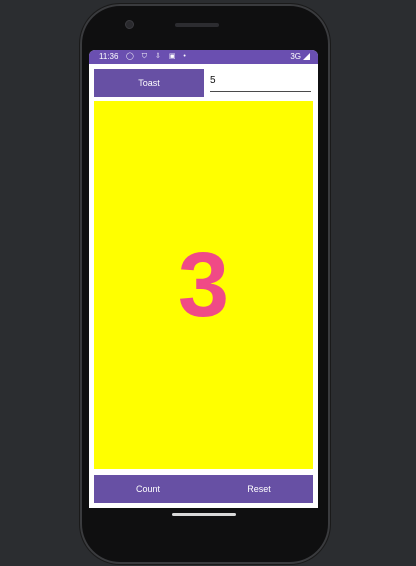 The width and height of the screenshot is (416, 566). What do you see at coordinates (204, 514) in the screenshot?
I see `gesture-nav-handle` at bounding box center [204, 514].